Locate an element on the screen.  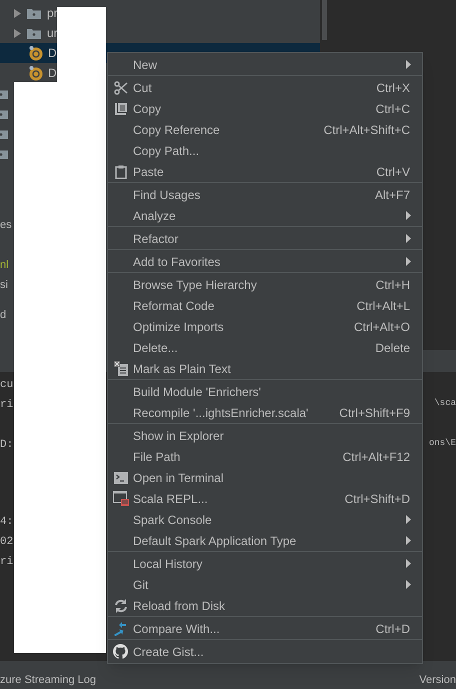
tree-item-text: d is located at coordinates (3, 315).